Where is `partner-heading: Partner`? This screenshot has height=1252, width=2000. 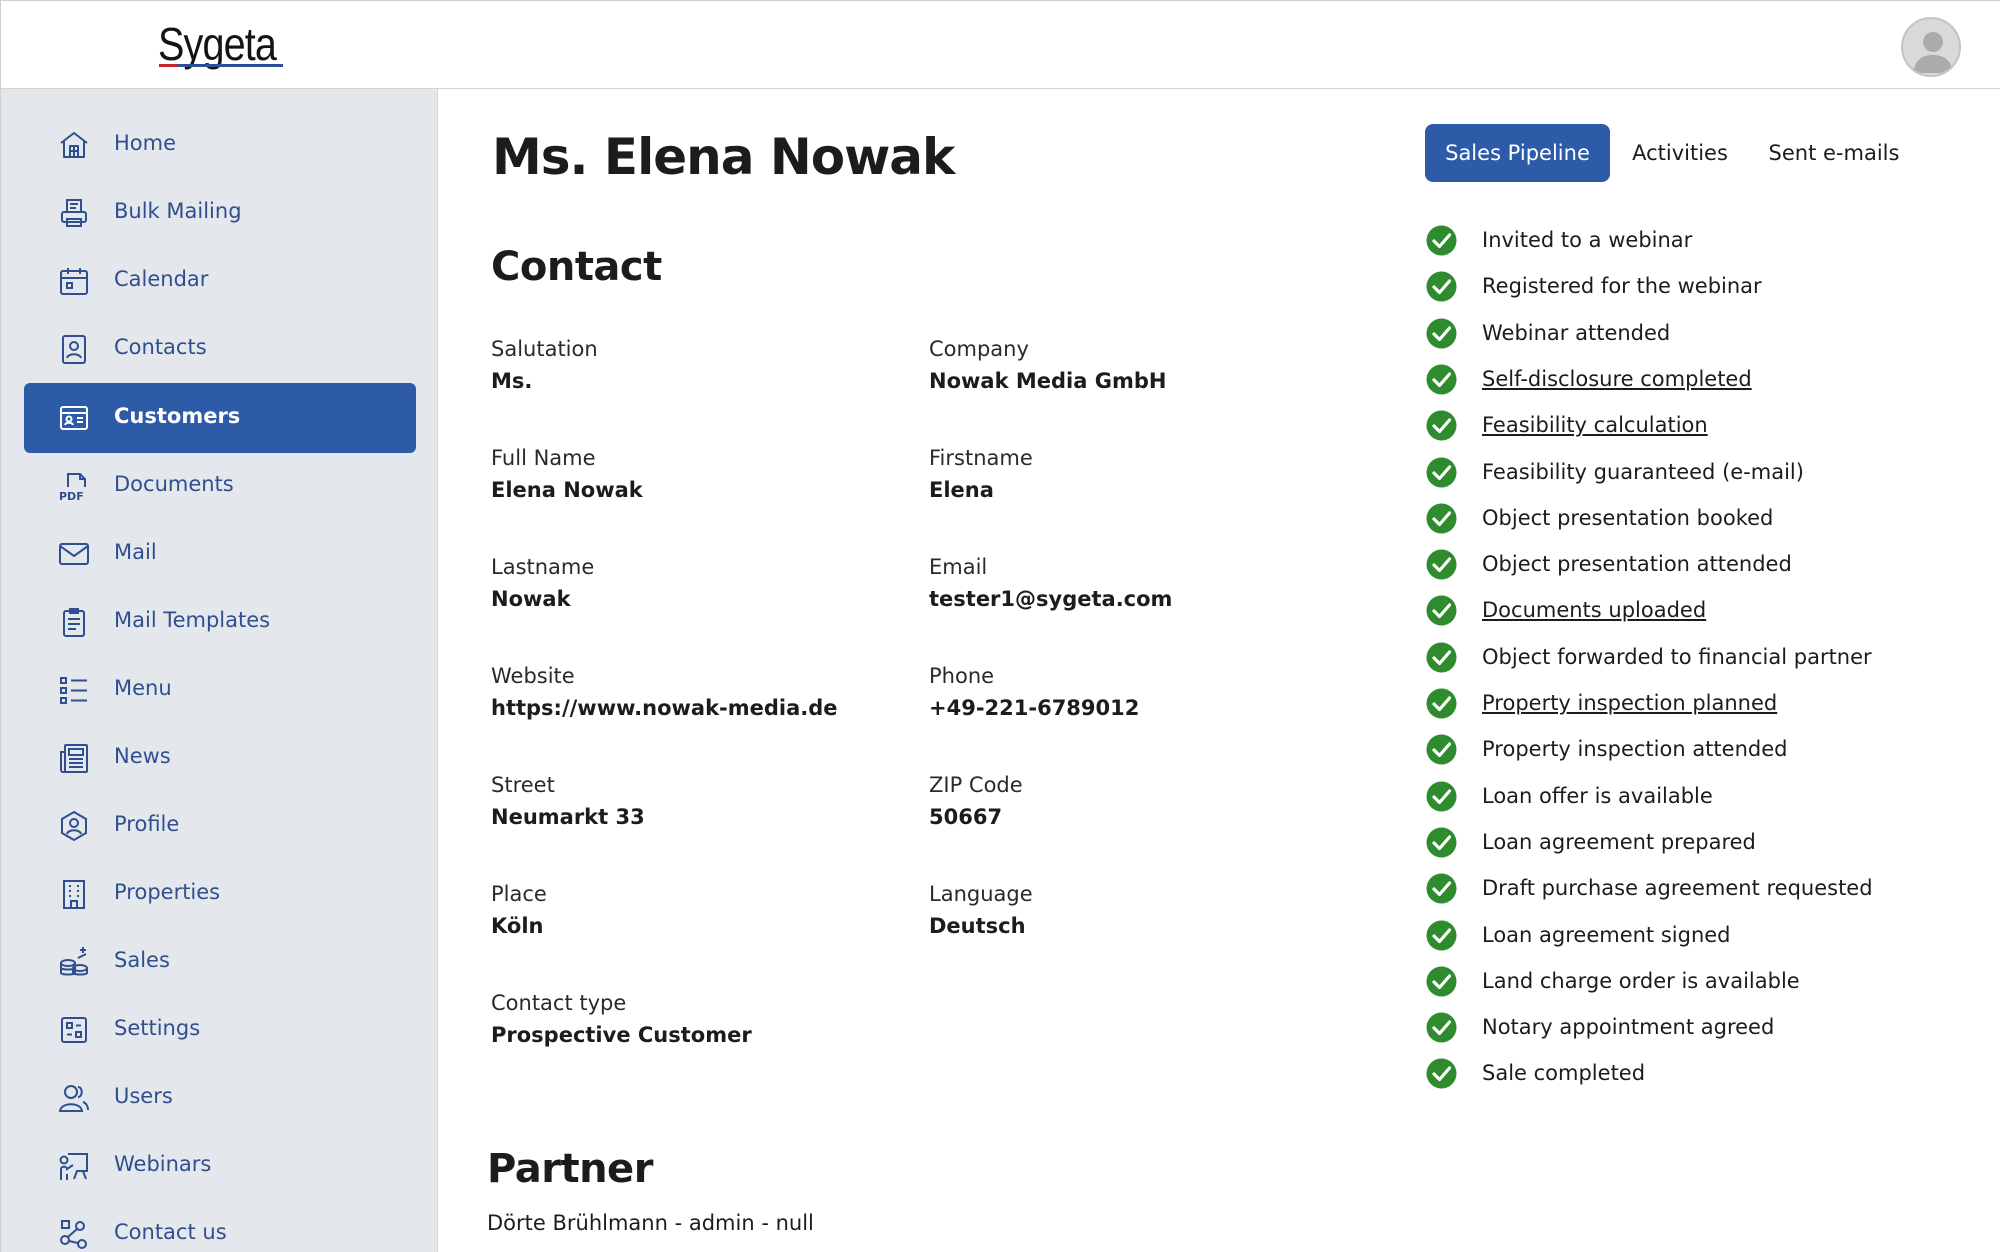 partner-heading: Partner is located at coordinates (570, 1169).